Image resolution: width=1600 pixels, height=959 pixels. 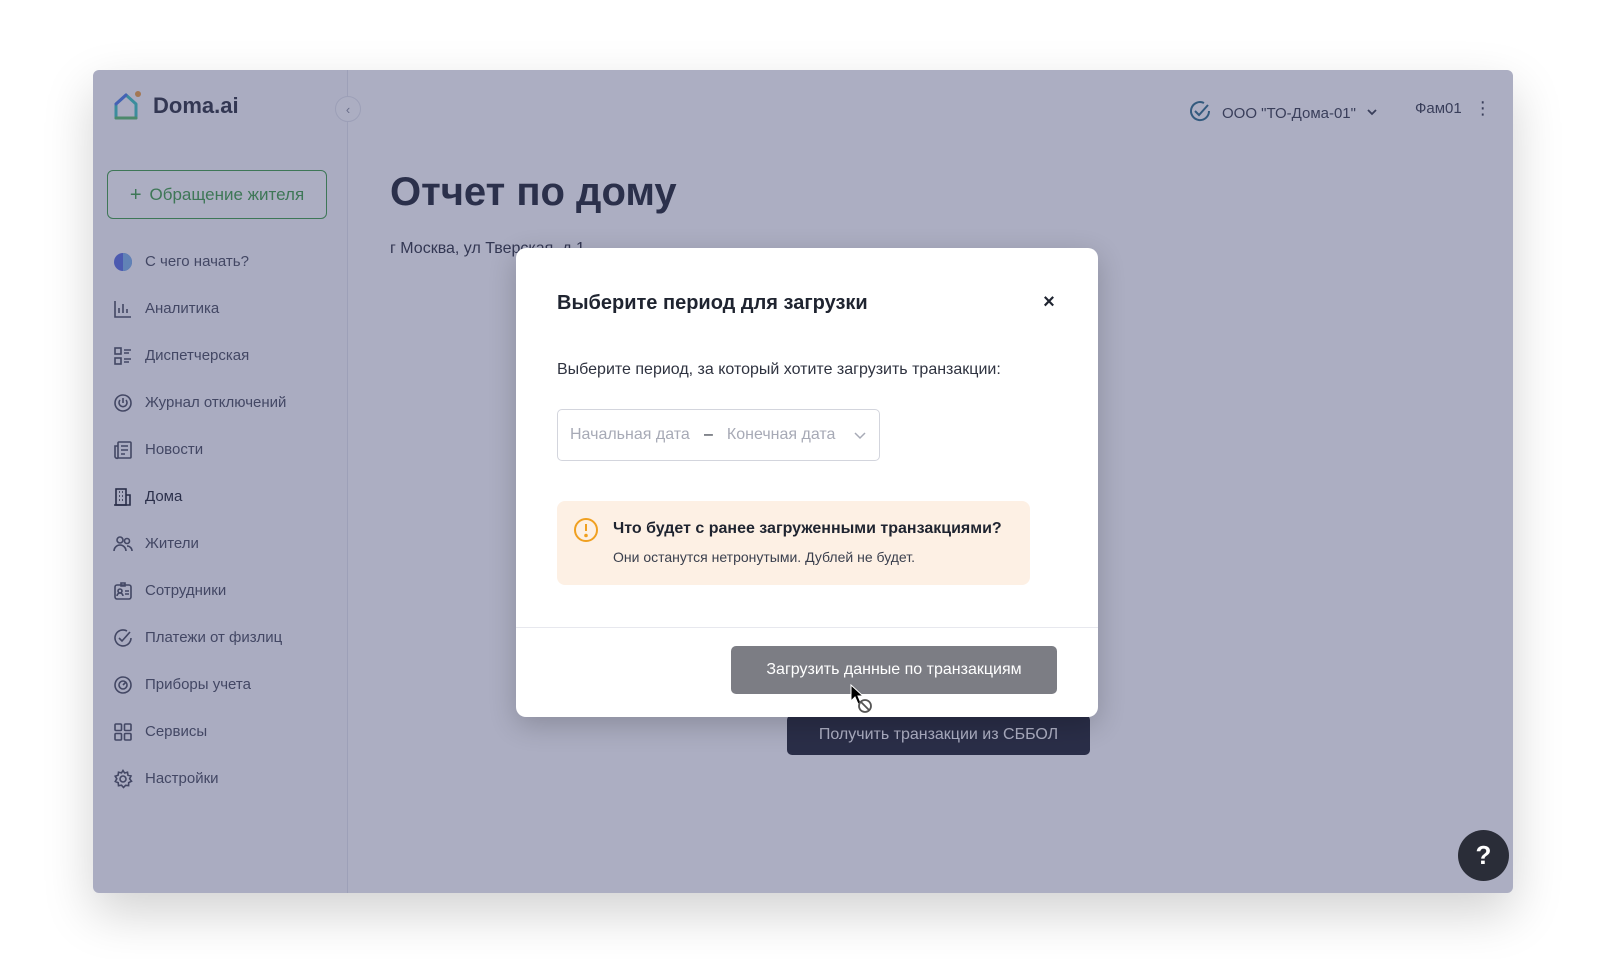 I want to click on modal-divider, so click(x=807, y=627).